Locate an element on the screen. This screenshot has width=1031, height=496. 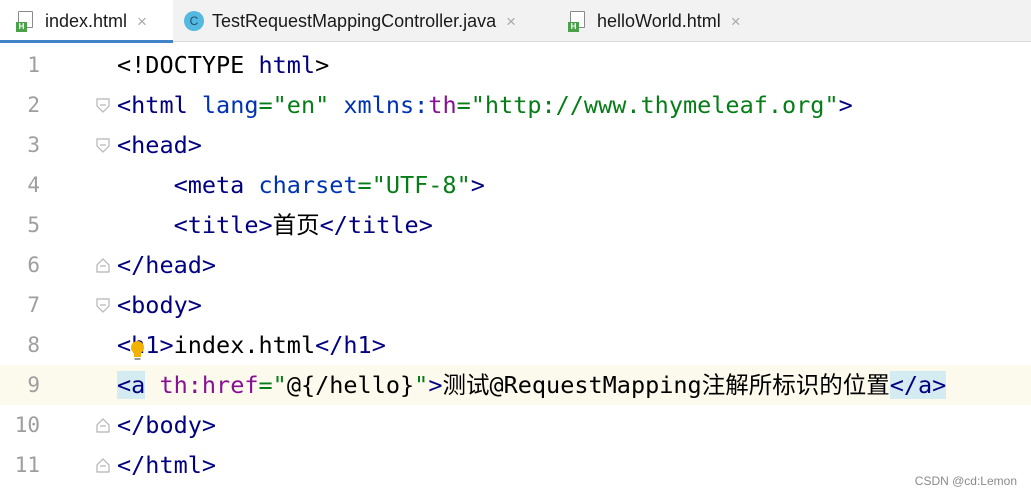
code-line: 10 </body> is located at coordinates (515, 425).